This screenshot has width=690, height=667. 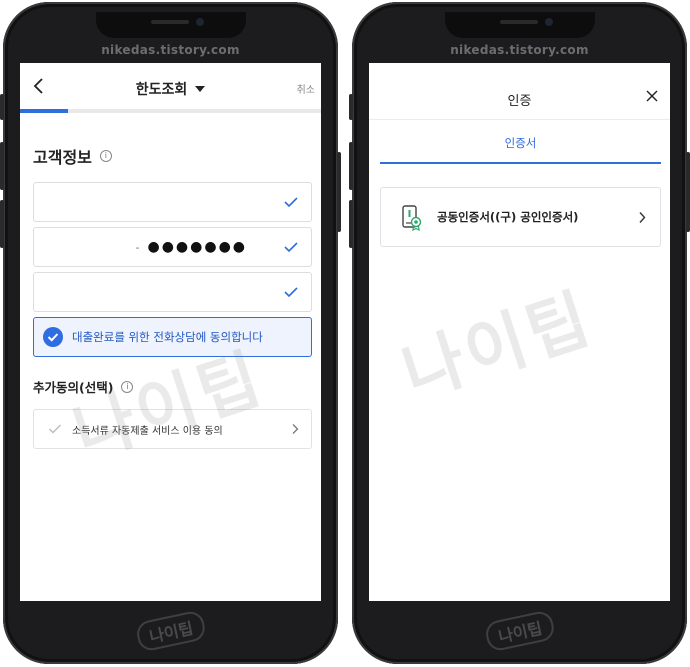 What do you see at coordinates (73, 387) in the screenshot?
I see `additional-consent-title: 추가동의(선택)` at bounding box center [73, 387].